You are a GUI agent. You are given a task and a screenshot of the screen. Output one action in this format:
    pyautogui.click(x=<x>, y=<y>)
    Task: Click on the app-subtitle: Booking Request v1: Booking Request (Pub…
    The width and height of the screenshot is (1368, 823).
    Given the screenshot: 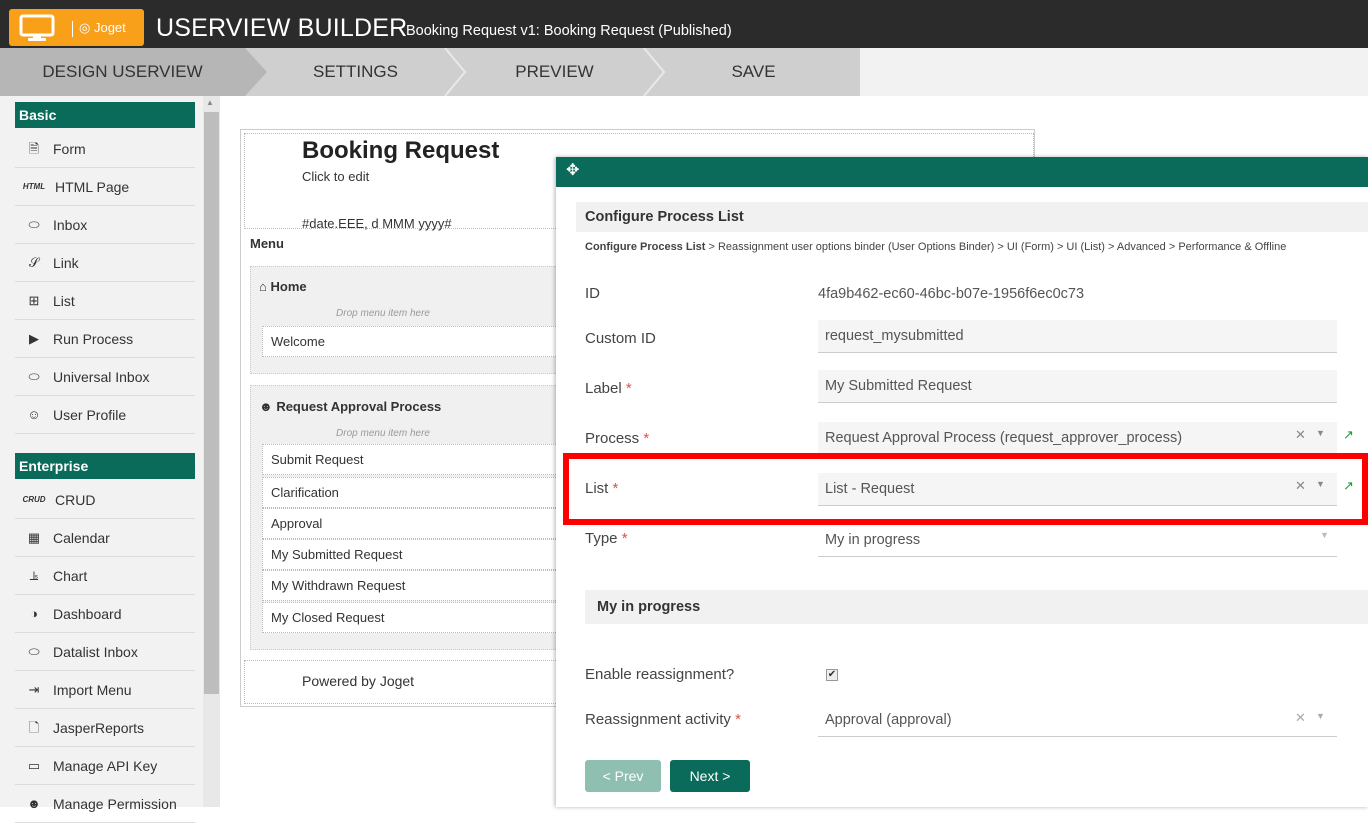 What is the action you would take?
    pyautogui.click(x=569, y=31)
    